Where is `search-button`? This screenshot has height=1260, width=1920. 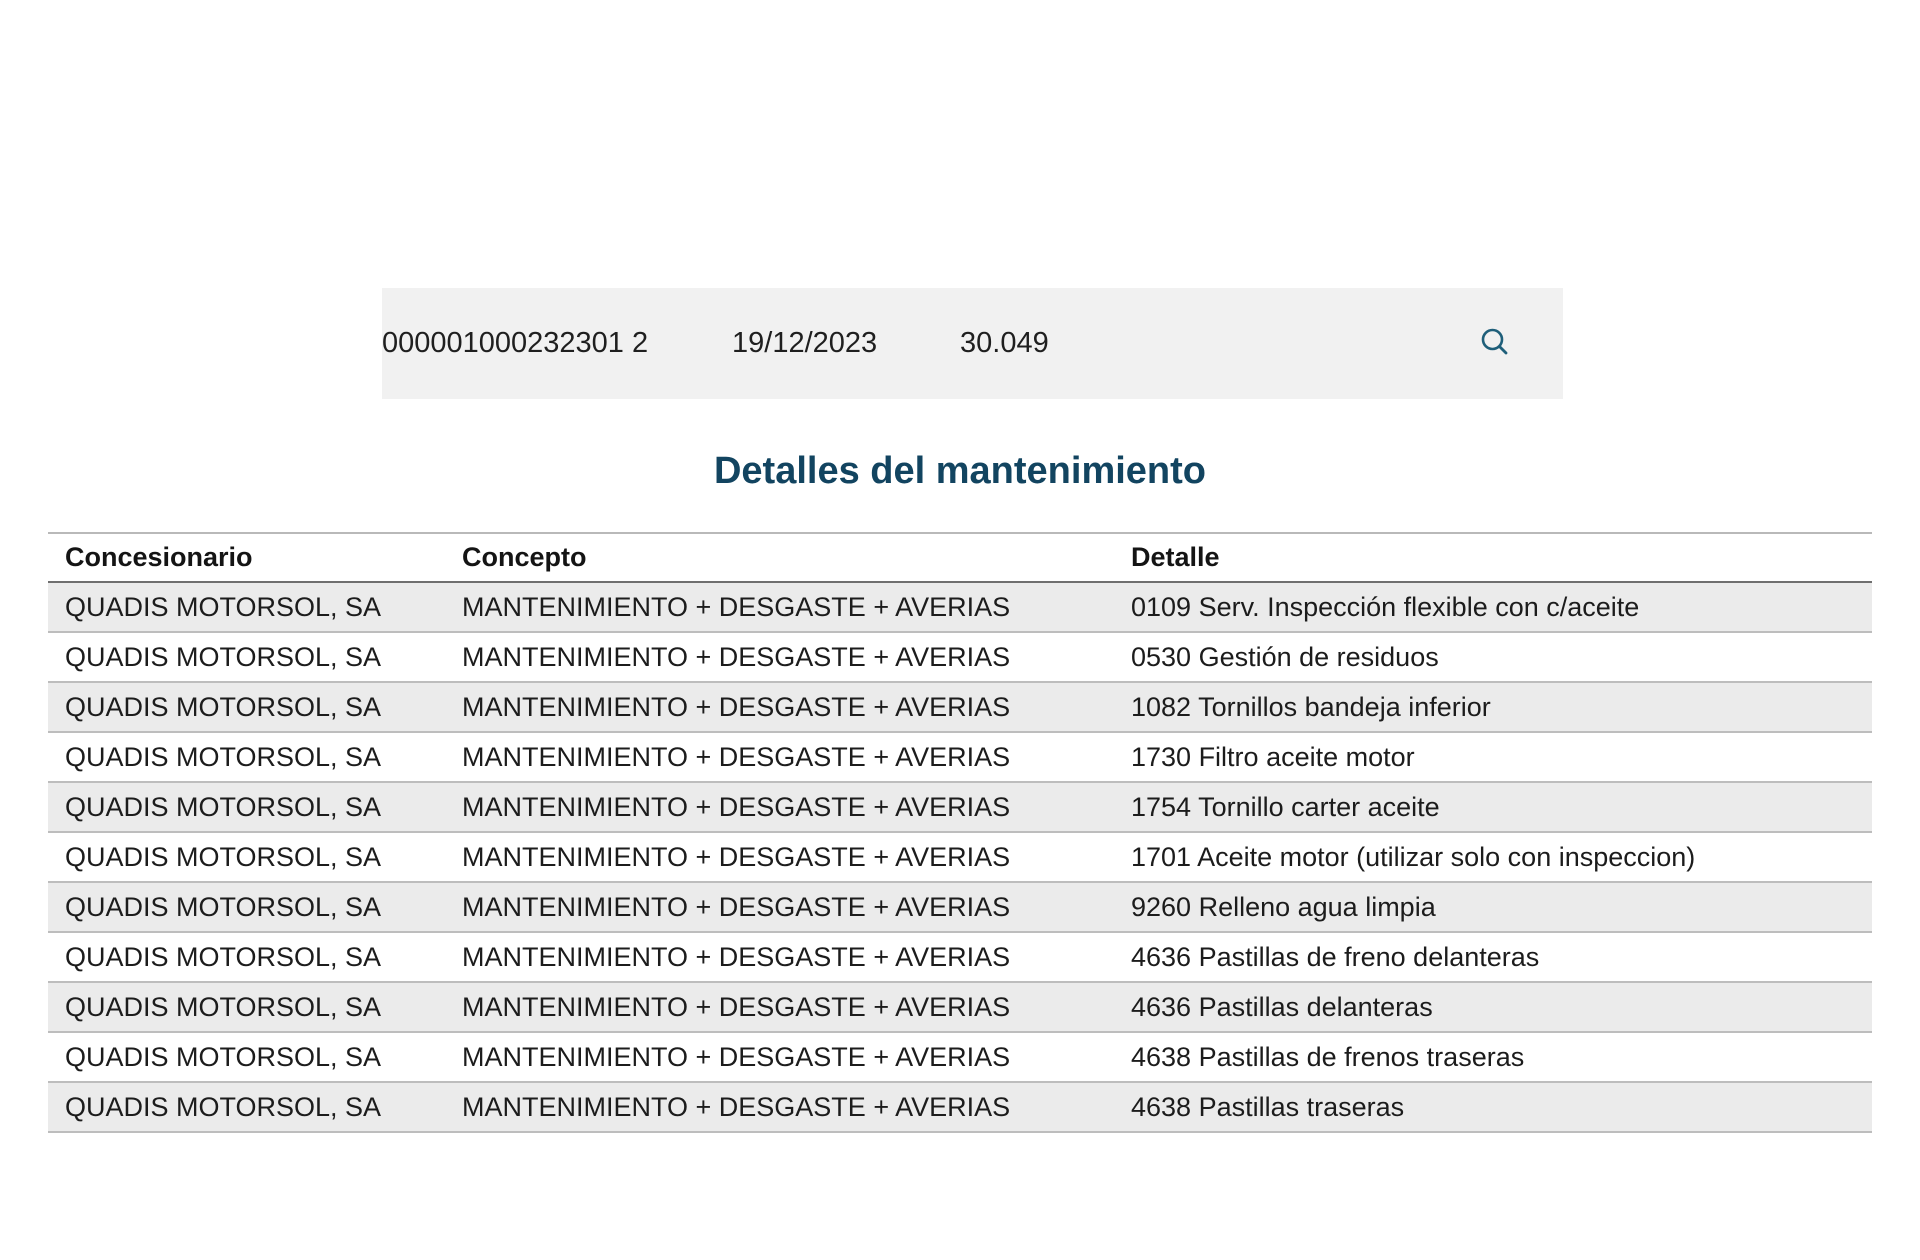 search-button is located at coordinates (1495, 342).